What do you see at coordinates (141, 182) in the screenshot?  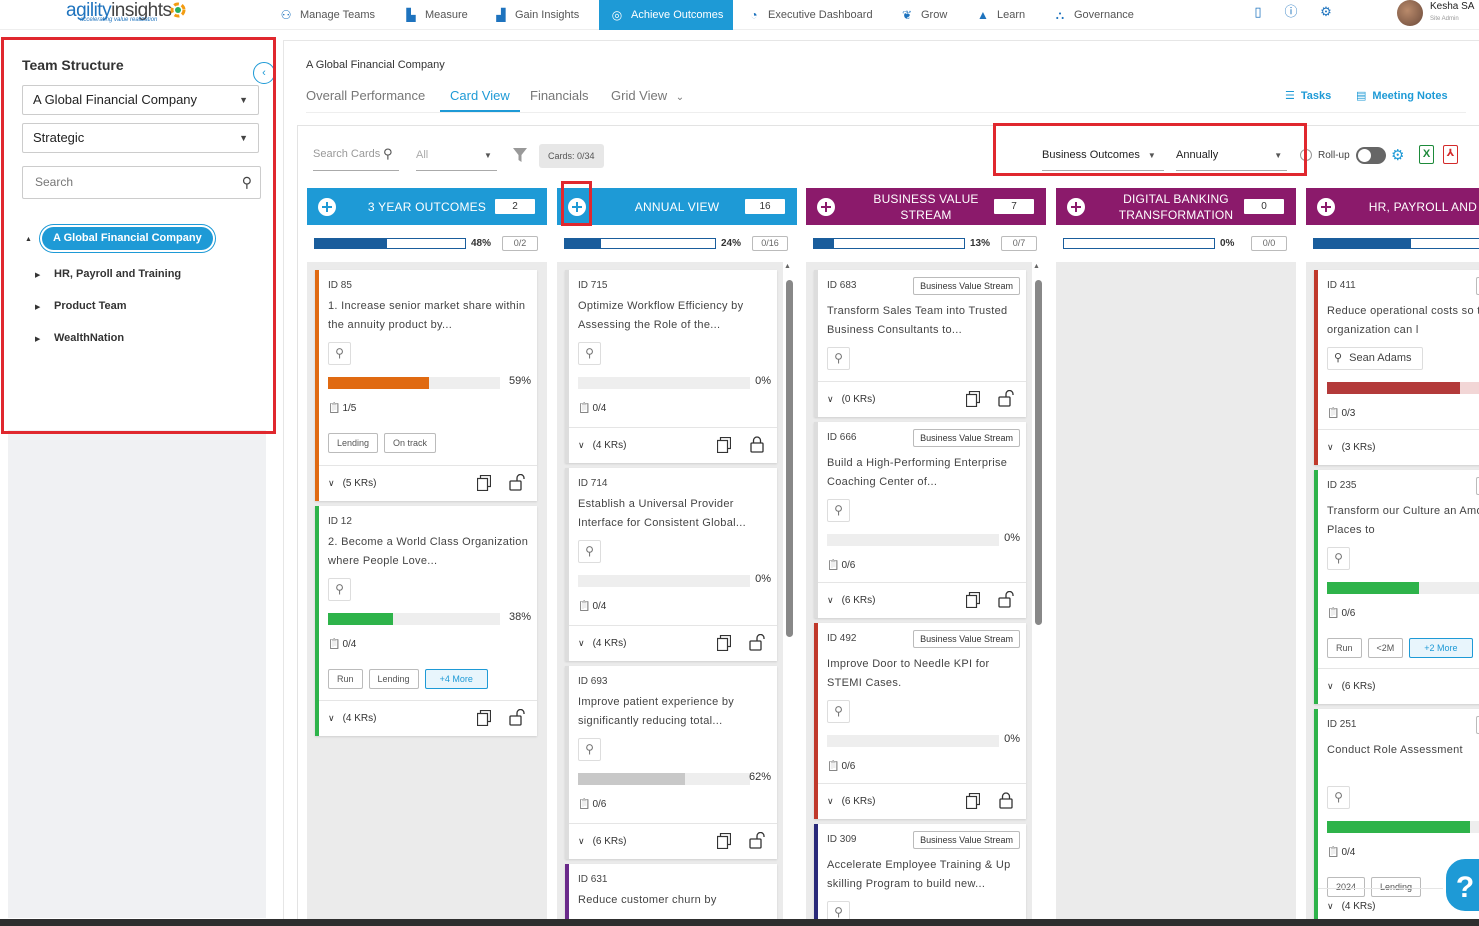 I see `team-search-input: Search ⚲` at bounding box center [141, 182].